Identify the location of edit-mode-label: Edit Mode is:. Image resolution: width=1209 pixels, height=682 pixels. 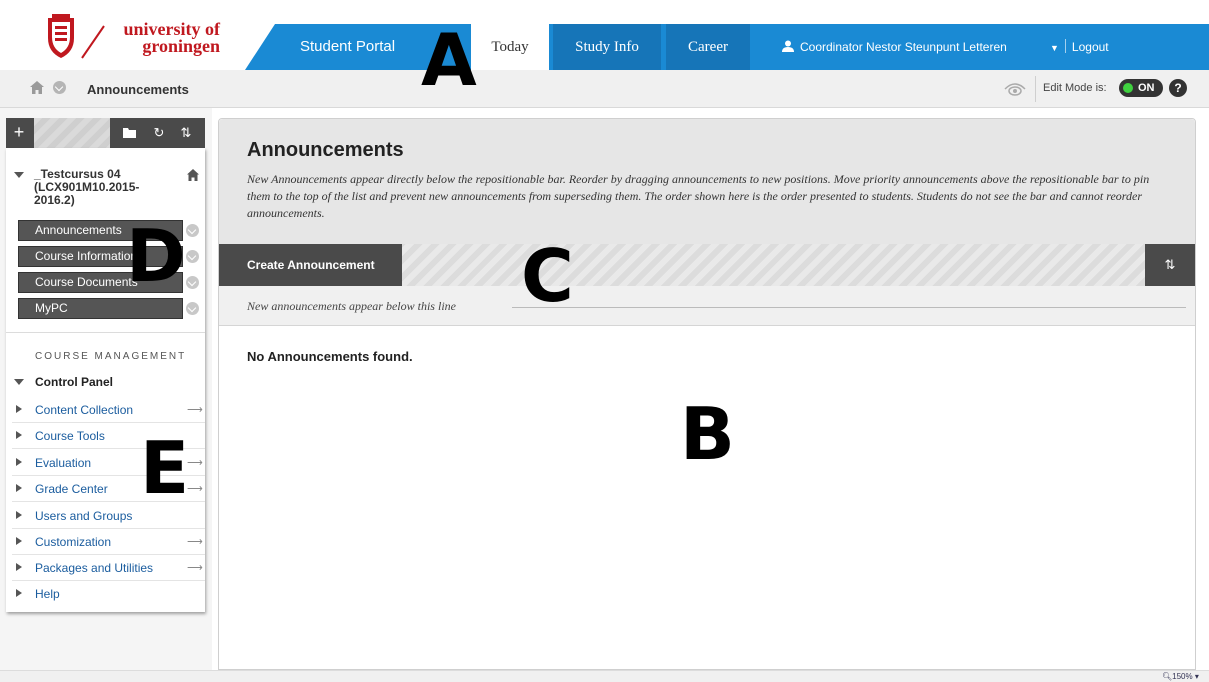
(1075, 88).